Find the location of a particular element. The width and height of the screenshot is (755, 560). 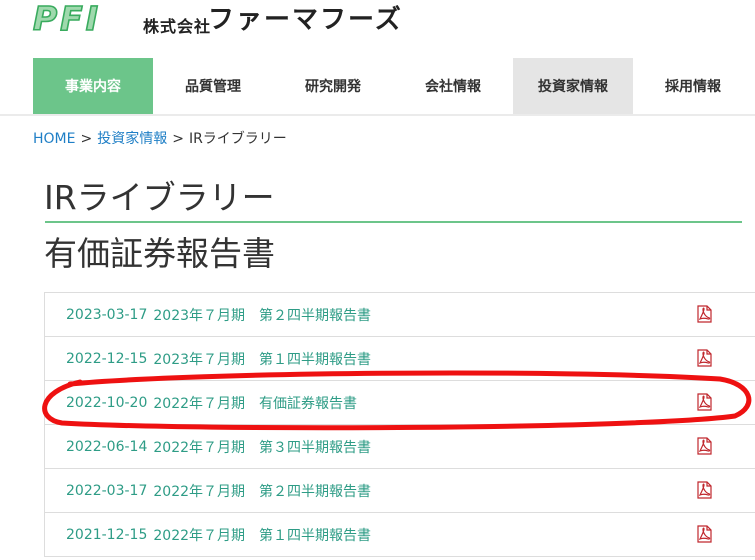

report-date: 2022-06-14 is located at coordinates (107, 446).